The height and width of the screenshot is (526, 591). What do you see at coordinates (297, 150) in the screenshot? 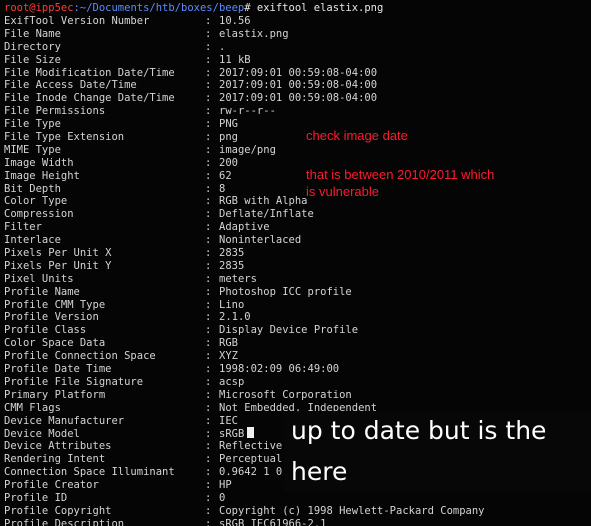
I see `exif-row: MIME Type: image/png` at bounding box center [297, 150].